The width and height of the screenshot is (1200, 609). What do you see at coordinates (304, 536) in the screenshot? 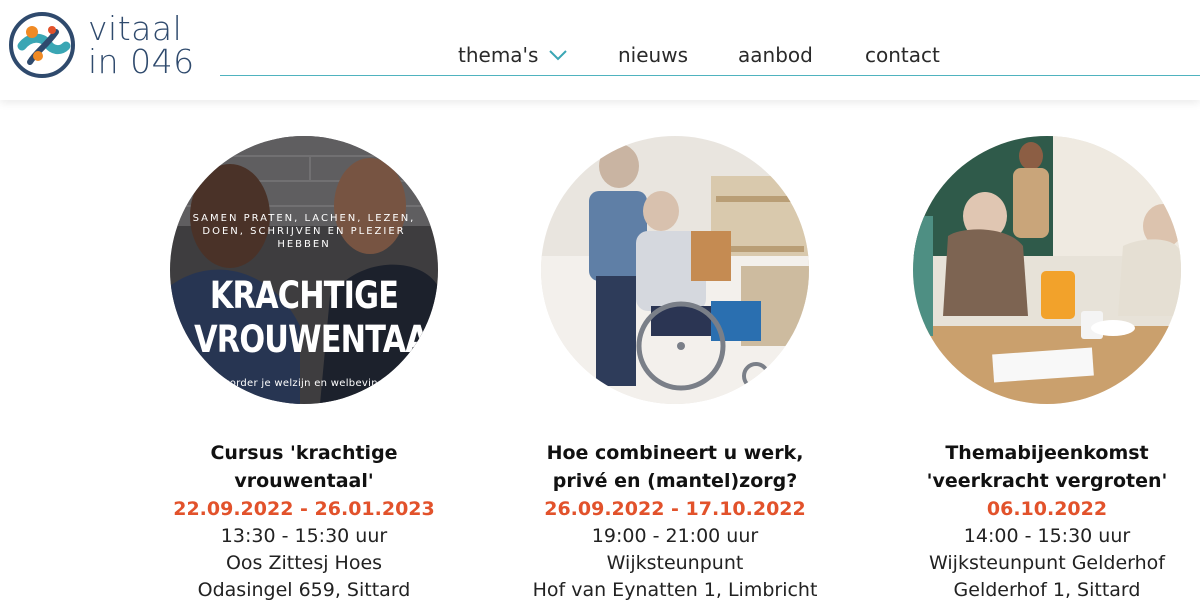
I see `event-time: 13:30 - 15:30 uur` at bounding box center [304, 536].